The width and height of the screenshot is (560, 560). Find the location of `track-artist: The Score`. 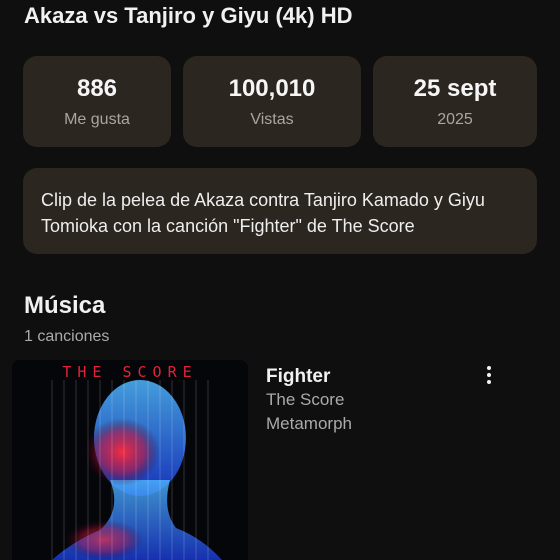

track-artist: The Score is located at coordinates (305, 400).